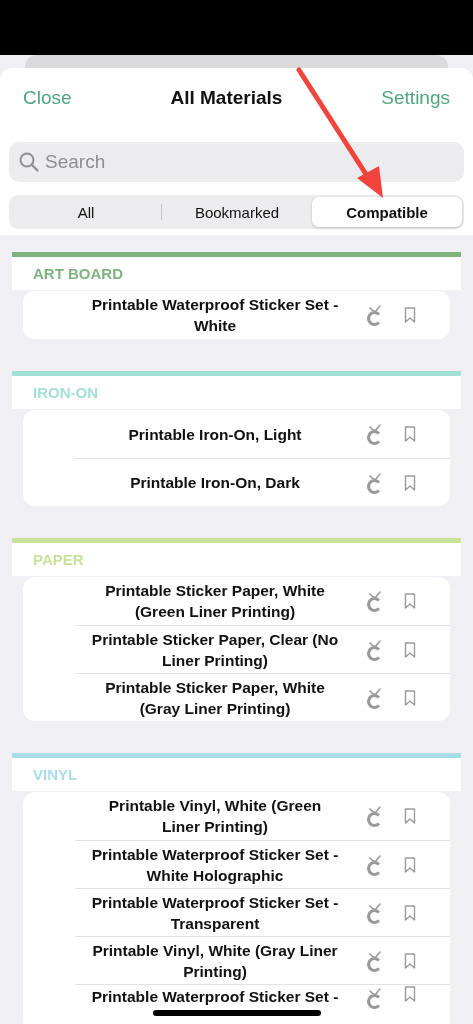 This screenshot has width=473, height=1024. Describe the element at coordinates (58, 559) in the screenshot. I see `category-label: PAPER` at that location.